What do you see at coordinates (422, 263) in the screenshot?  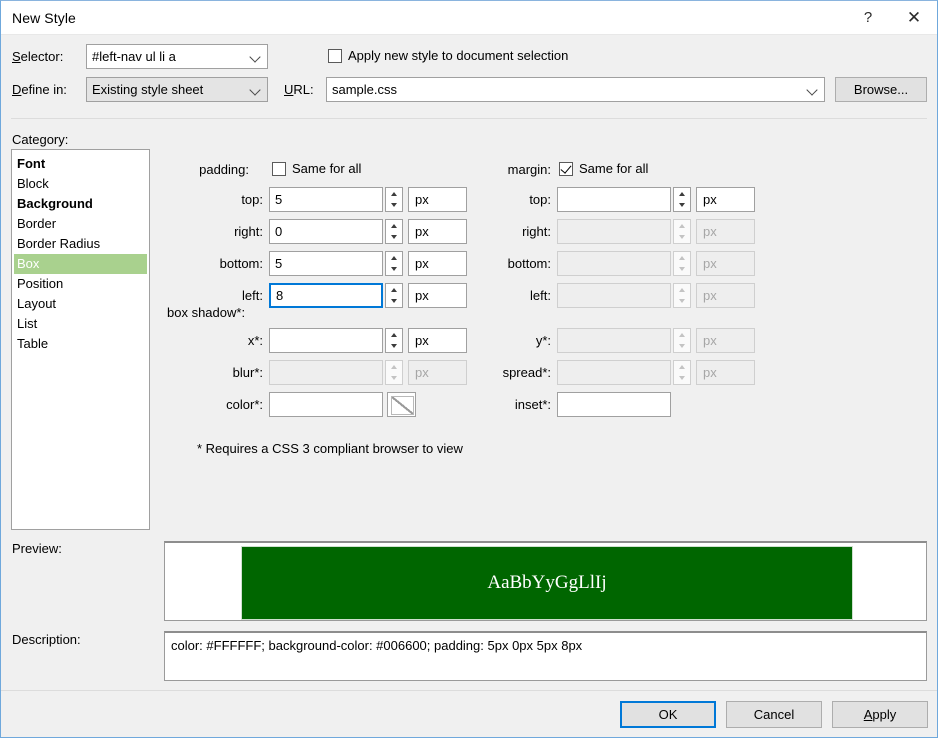 I see `padding-bottom-unit-value: px` at bounding box center [422, 263].